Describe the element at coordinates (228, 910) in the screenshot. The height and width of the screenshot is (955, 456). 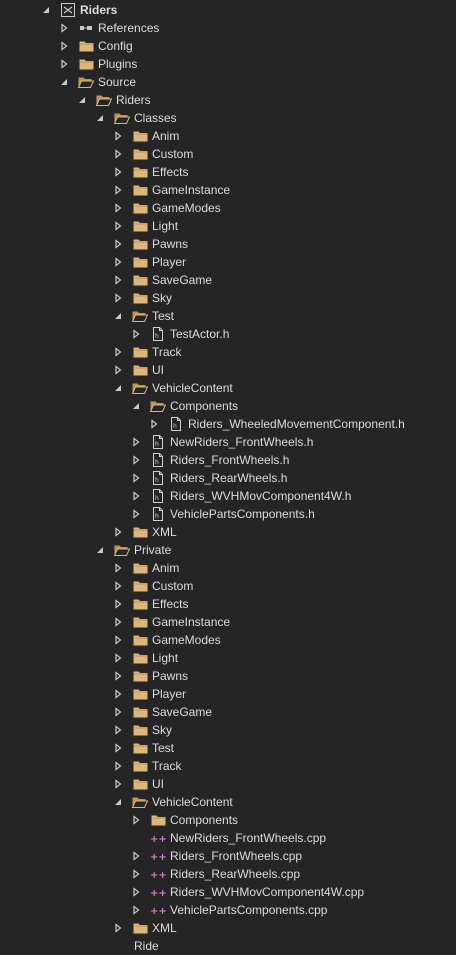
I see `tree-row: ++ VehiclePartsComponents.cpp` at that location.